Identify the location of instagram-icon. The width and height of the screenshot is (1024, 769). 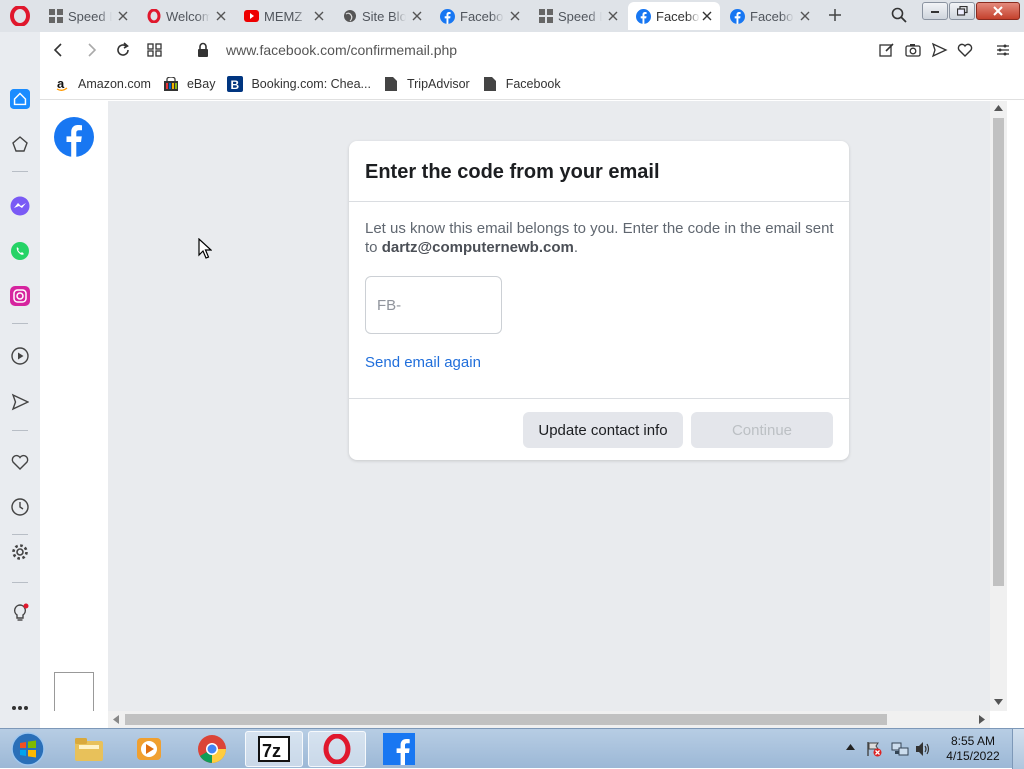
(20, 296).